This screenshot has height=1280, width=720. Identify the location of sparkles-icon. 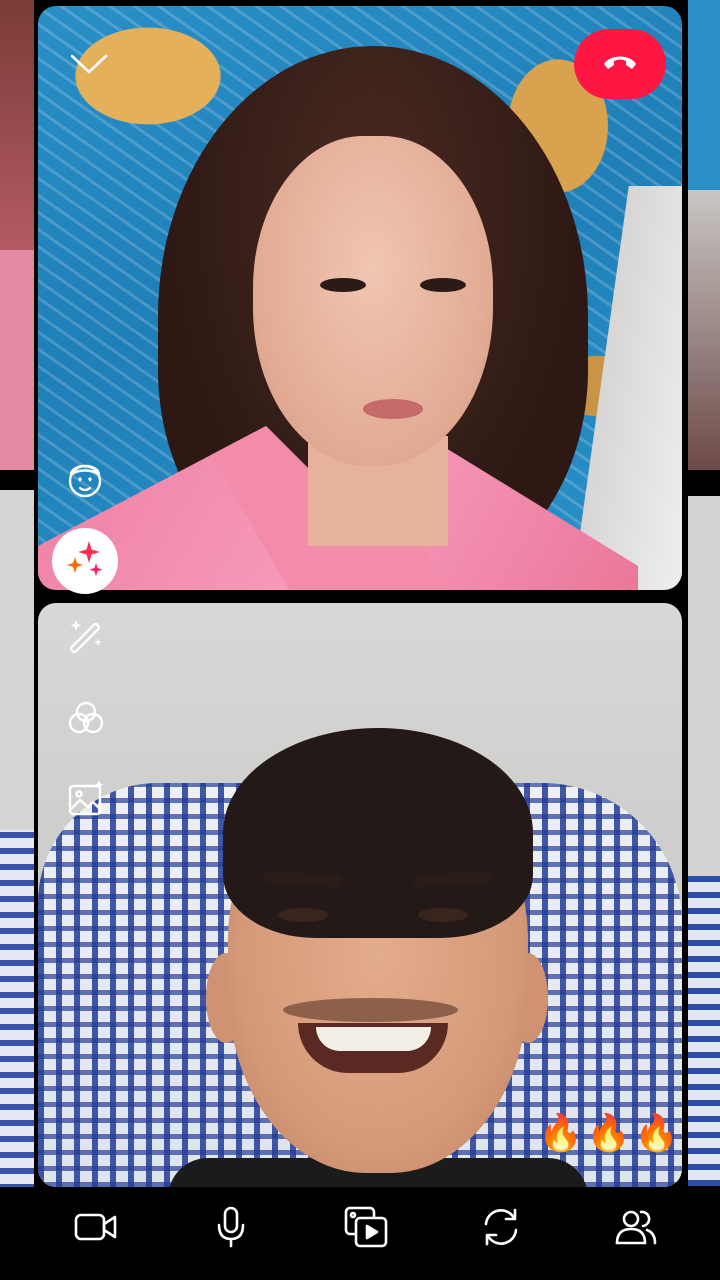
(85, 561).